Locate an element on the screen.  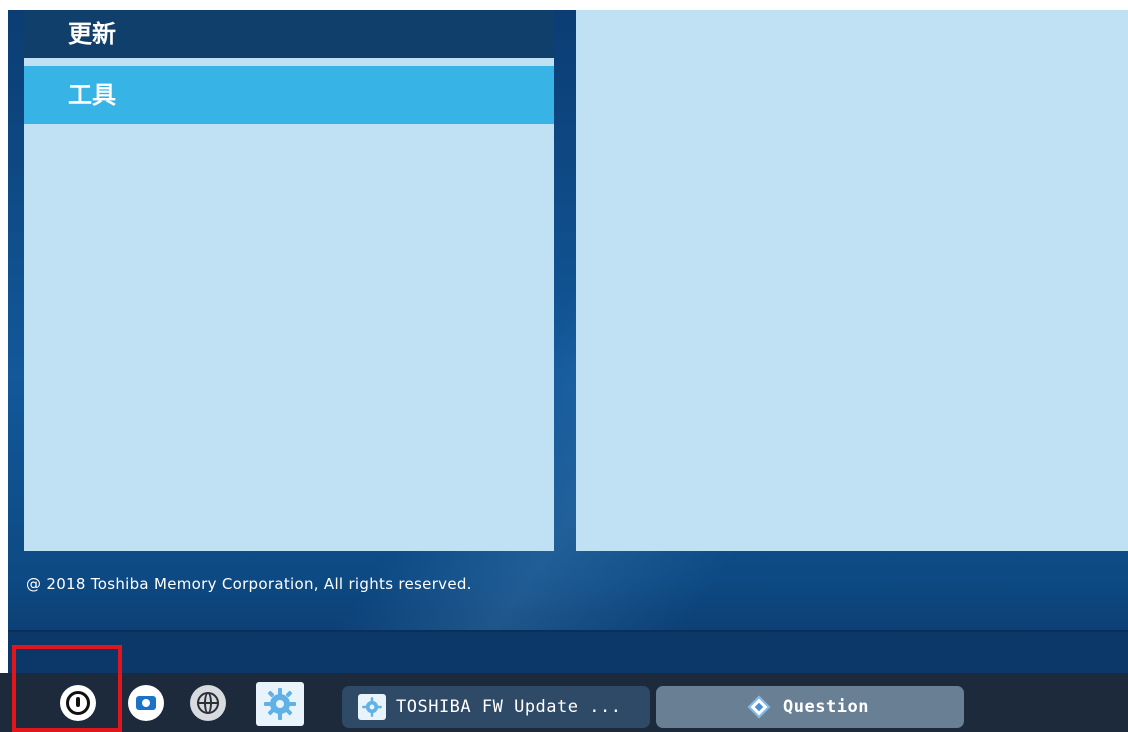
task-label: Question is located at coordinates (826, 707).